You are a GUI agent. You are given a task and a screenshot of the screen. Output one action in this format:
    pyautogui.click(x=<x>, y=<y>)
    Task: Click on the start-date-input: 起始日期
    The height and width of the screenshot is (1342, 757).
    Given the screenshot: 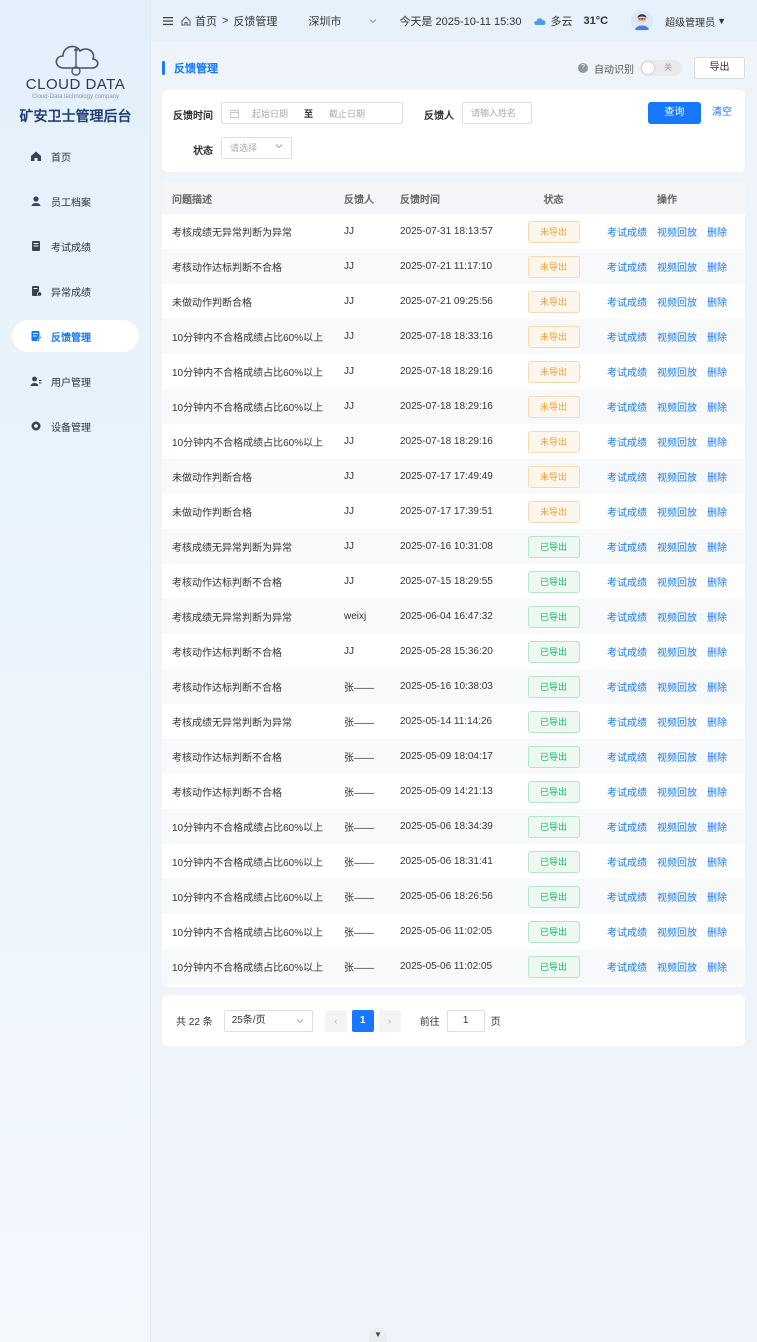 What is the action you would take?
    pyautogui.click(x=270, y=113)
    